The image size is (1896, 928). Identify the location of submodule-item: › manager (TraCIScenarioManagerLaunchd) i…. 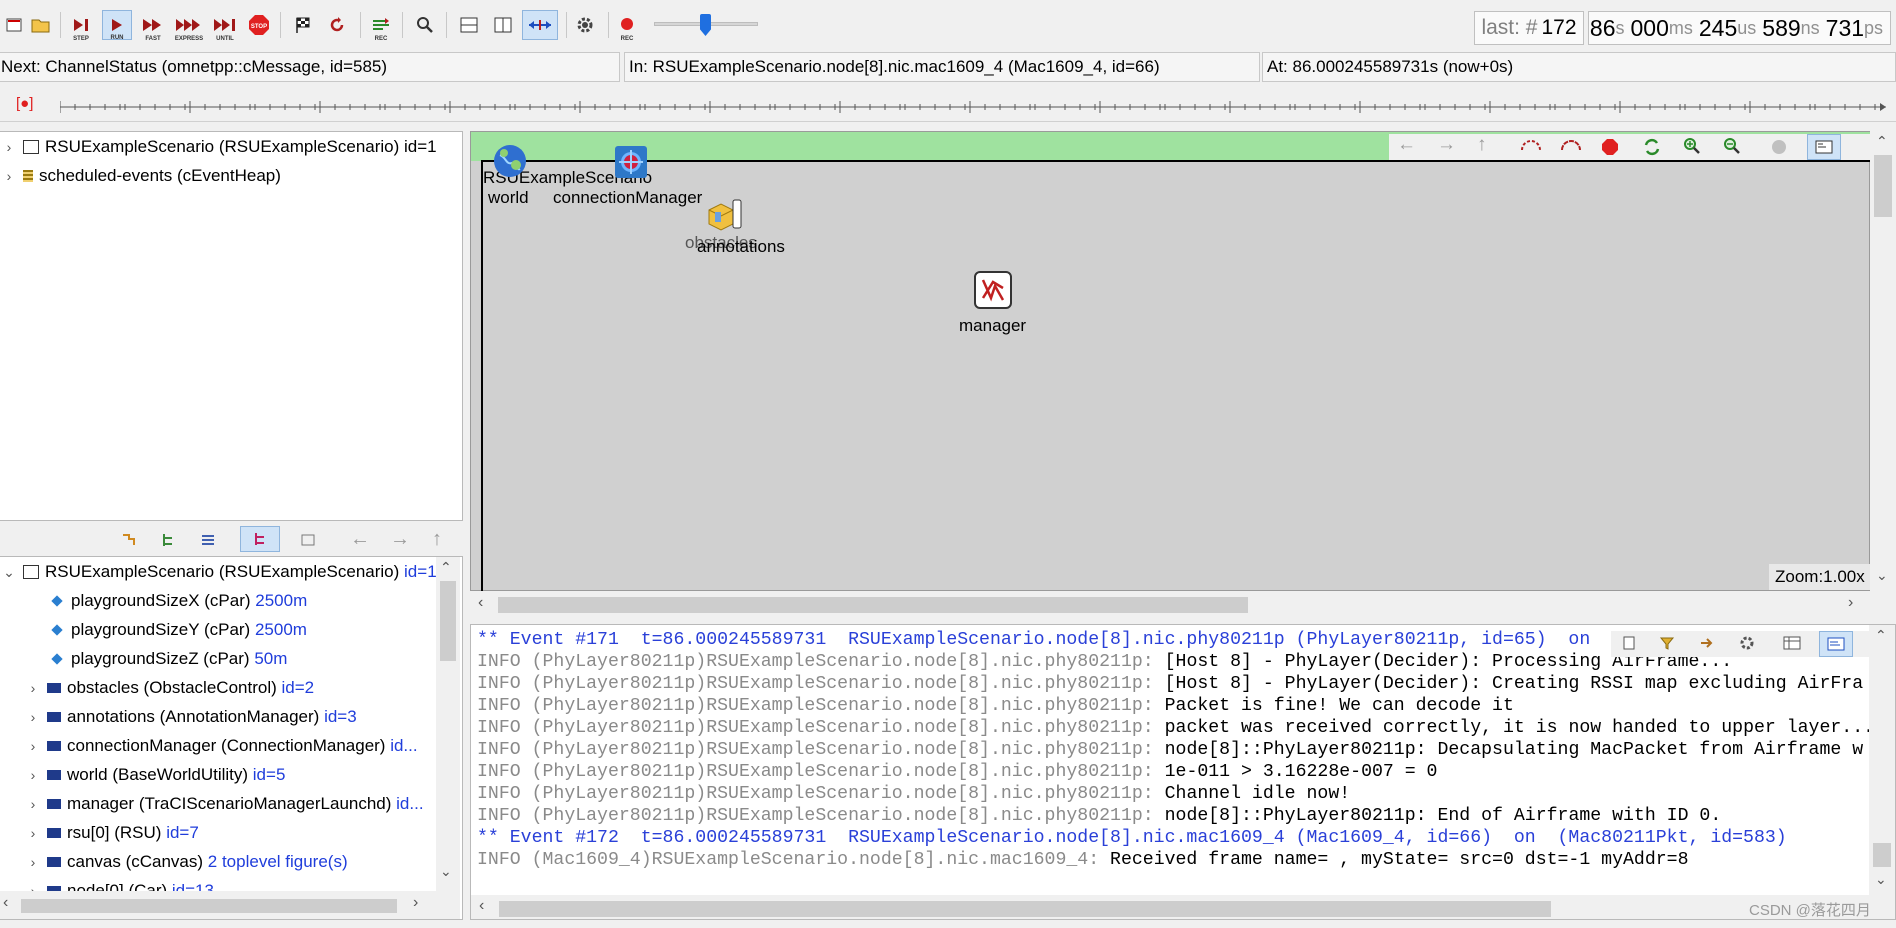
(223, 803).